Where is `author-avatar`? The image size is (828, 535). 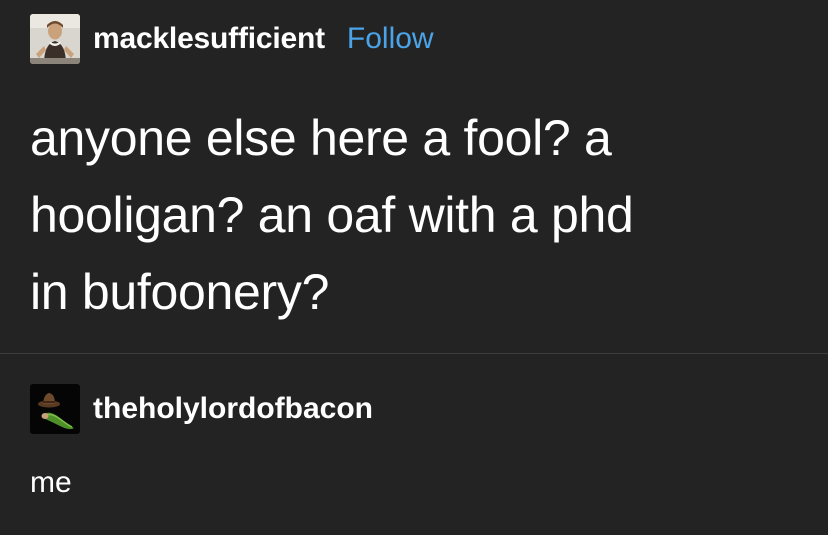 author-avatar is located at coordinates (55, 39).